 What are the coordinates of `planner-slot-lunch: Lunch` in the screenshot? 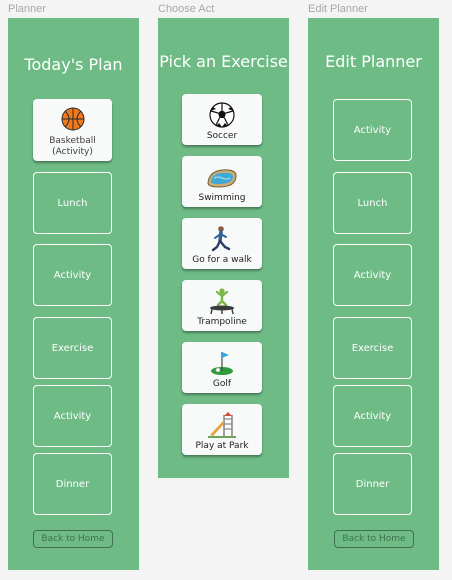 It's located at (72, 203).